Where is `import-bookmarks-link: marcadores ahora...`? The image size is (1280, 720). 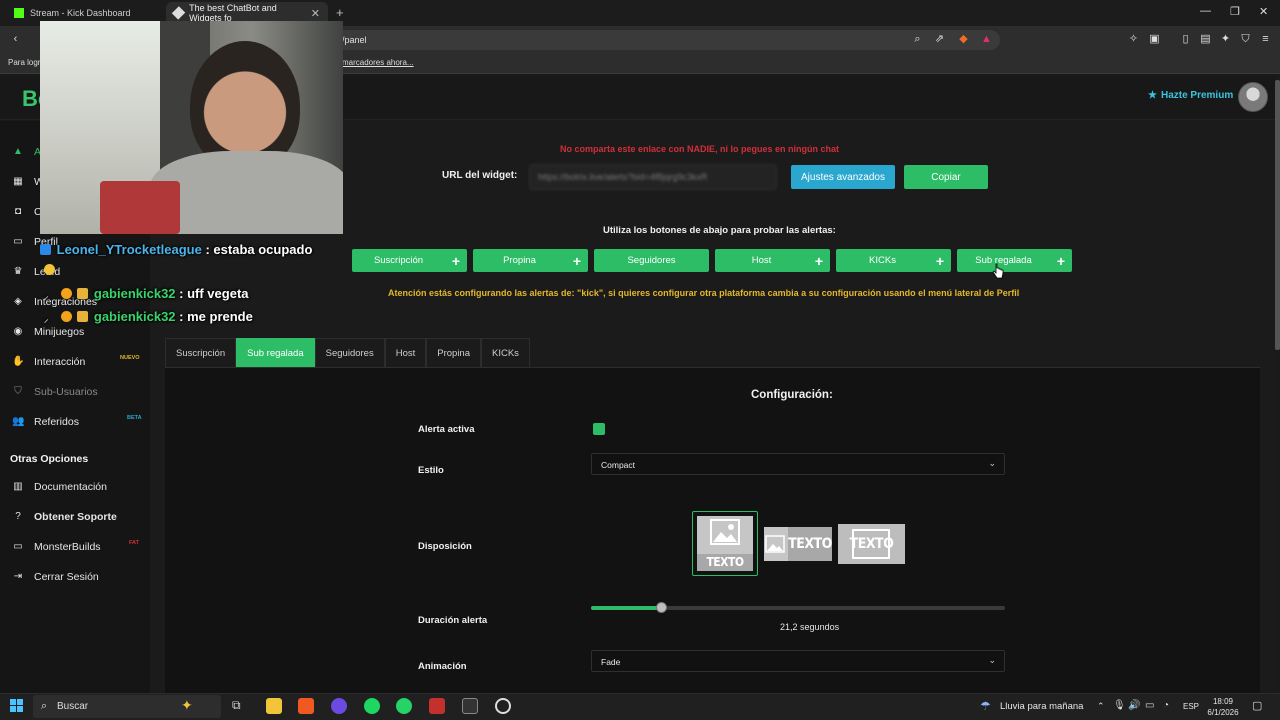
import-bookmarks-link: marcadores ahora... is located at coordinates (378, 62).